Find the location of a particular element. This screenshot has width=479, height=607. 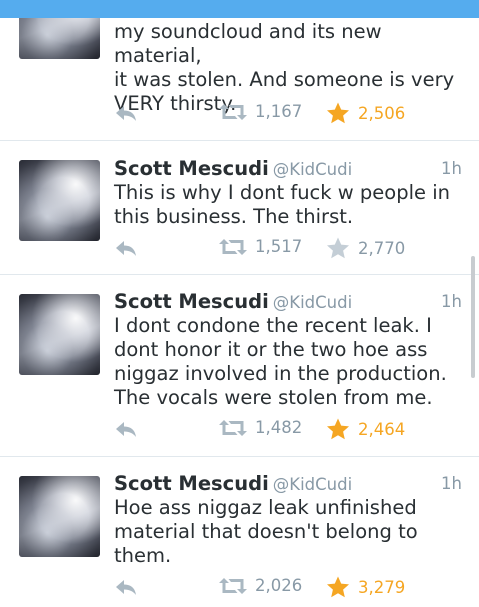

favorite-button: 2,506 is located at coordinates (365, 113).